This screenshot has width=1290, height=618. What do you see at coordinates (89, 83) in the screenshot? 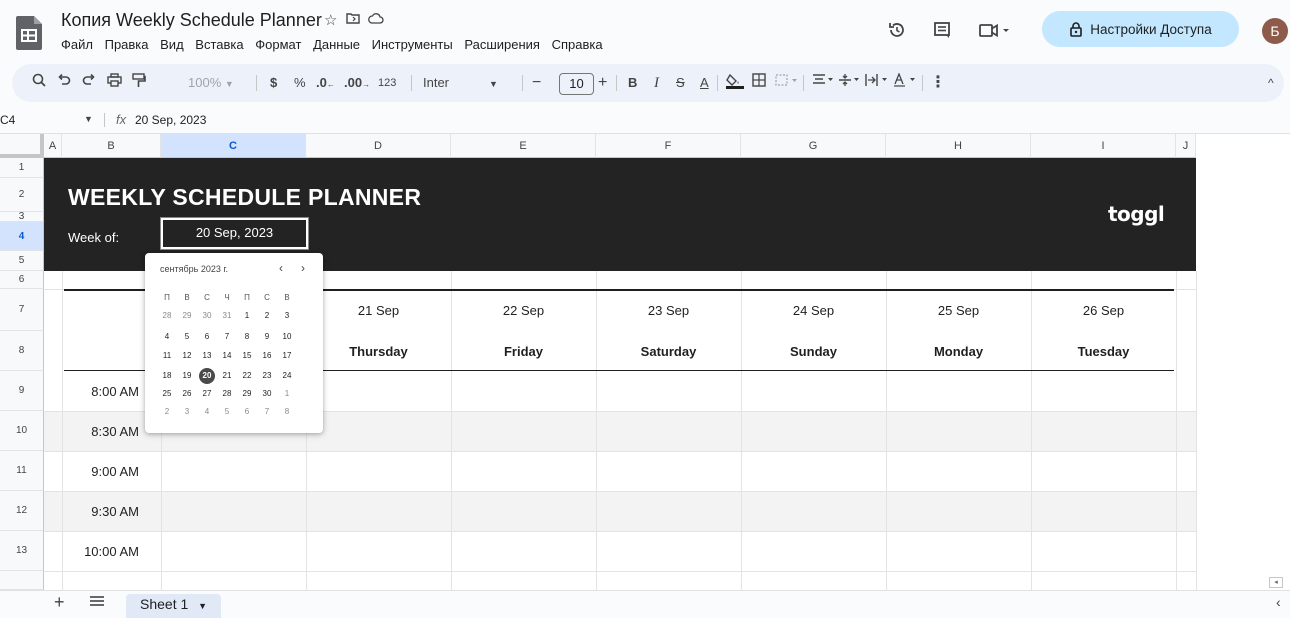
I see `redo-icon` at bounding box center [89, 83].